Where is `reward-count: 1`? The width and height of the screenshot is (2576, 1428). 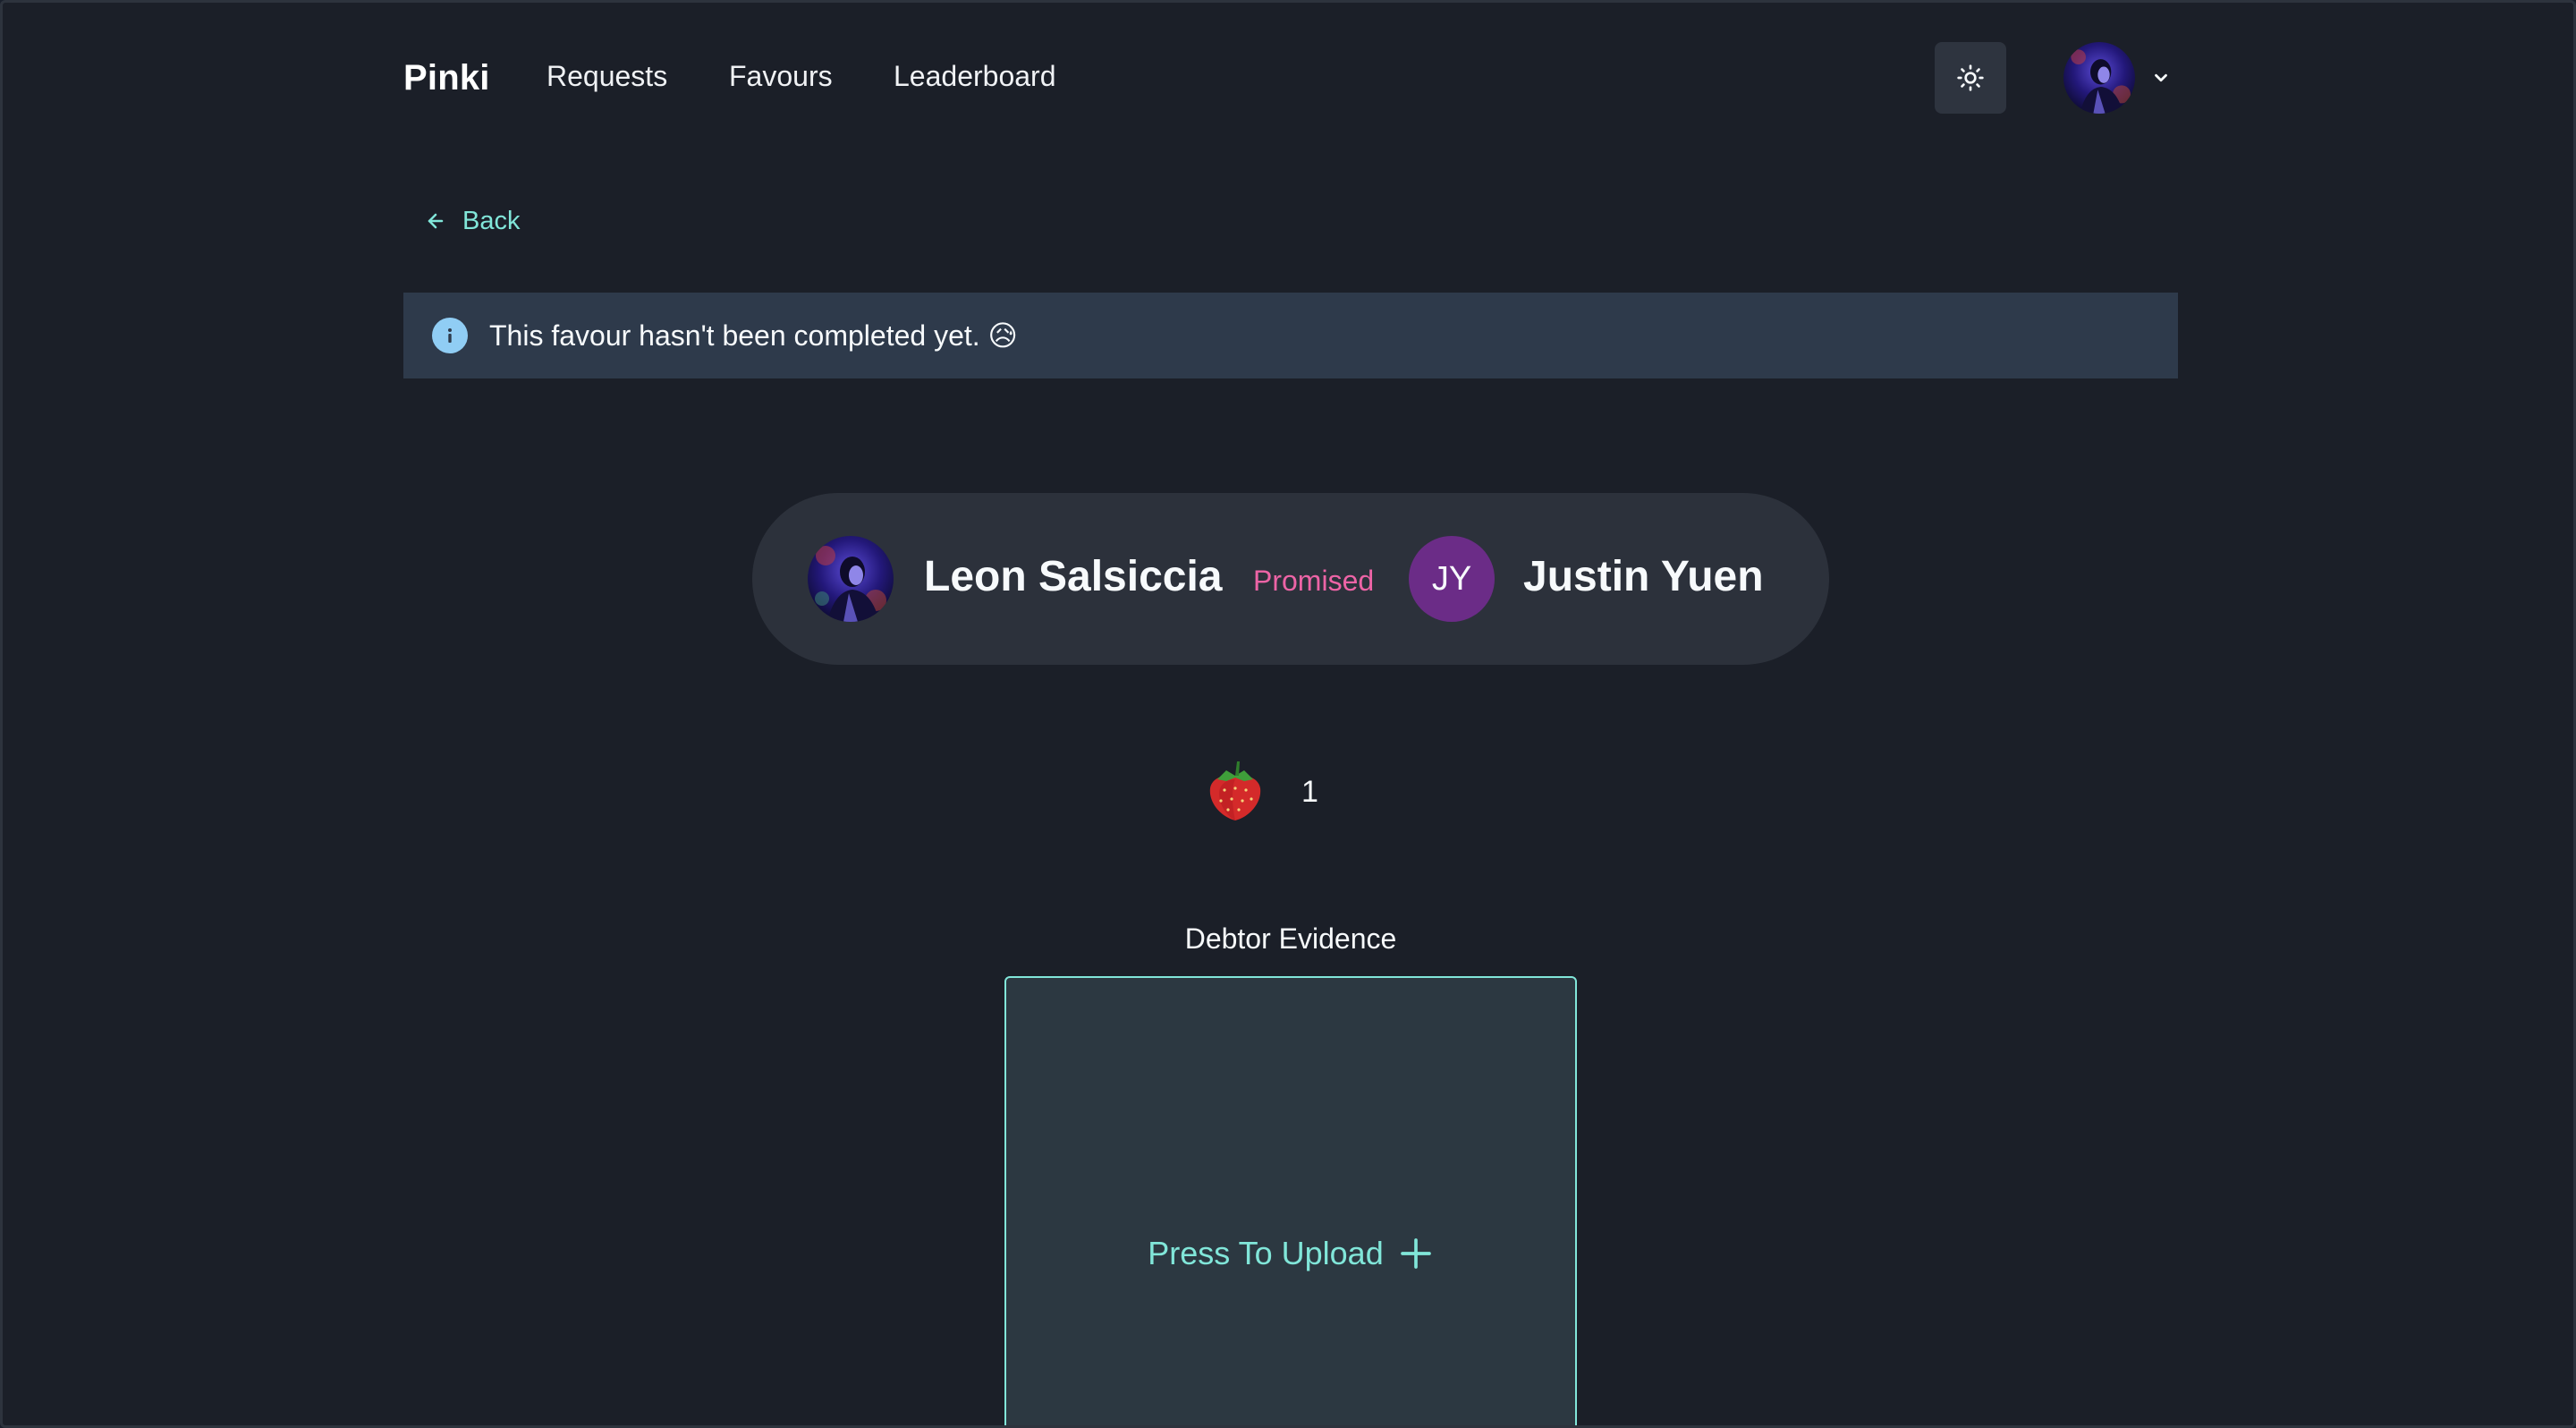 reward-count: 1 is located at coordinates (1309, 791).